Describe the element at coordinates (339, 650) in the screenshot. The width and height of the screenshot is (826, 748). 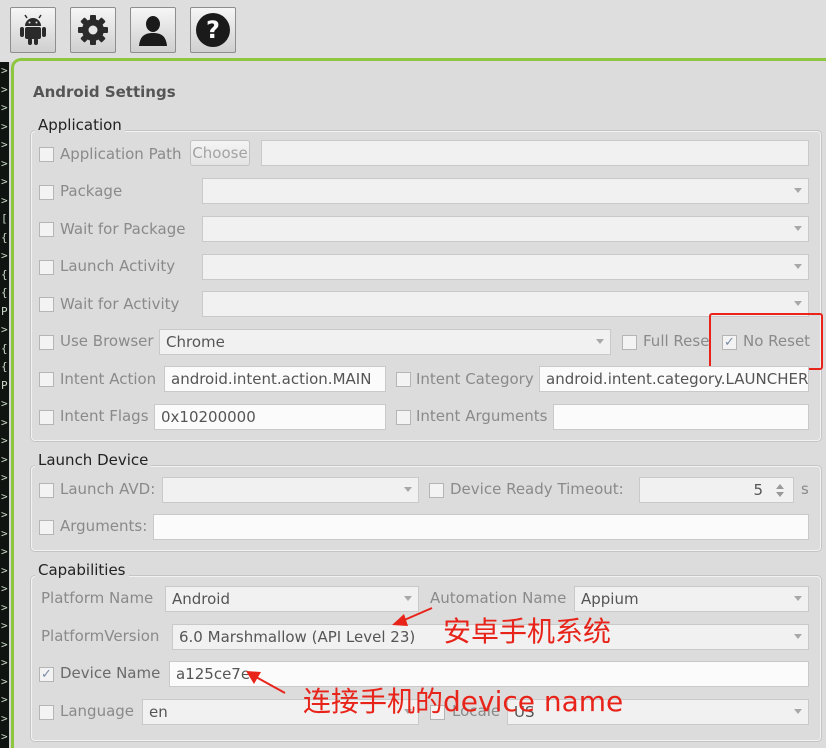
I see `annotation-arrows` at that location.